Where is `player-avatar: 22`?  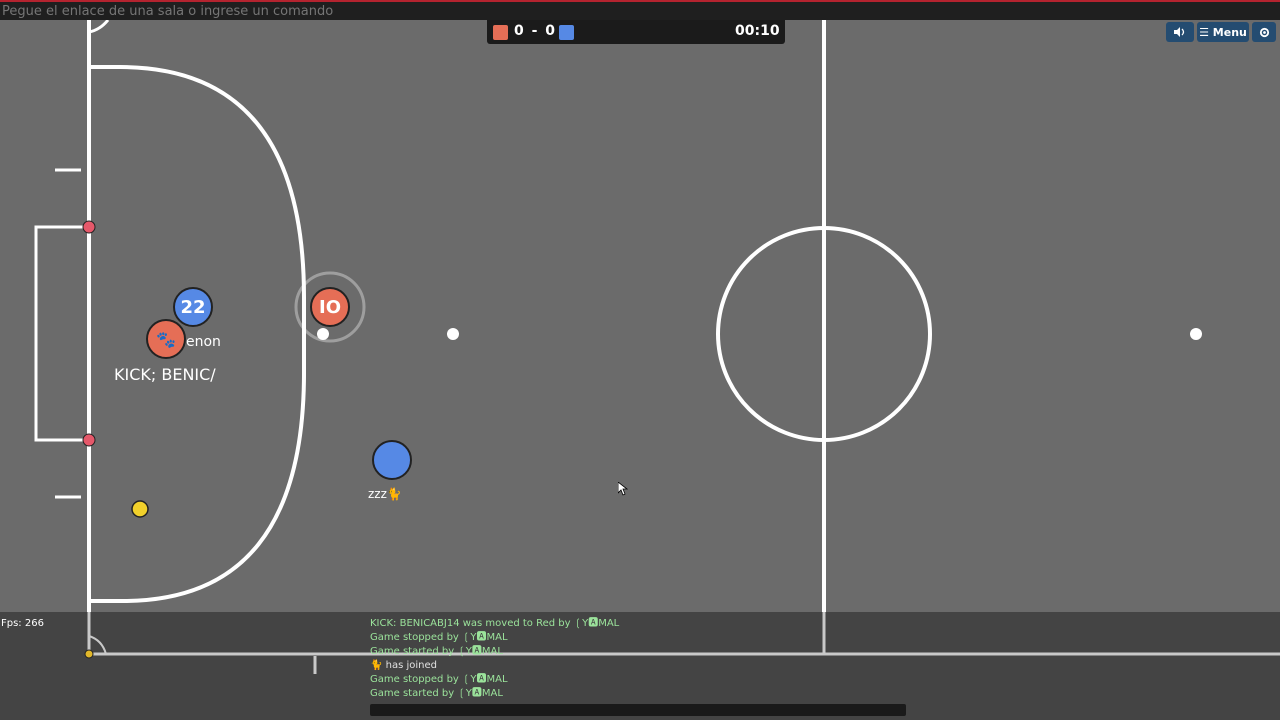
player-avatar: 22 is located at coordinates (193, 307).